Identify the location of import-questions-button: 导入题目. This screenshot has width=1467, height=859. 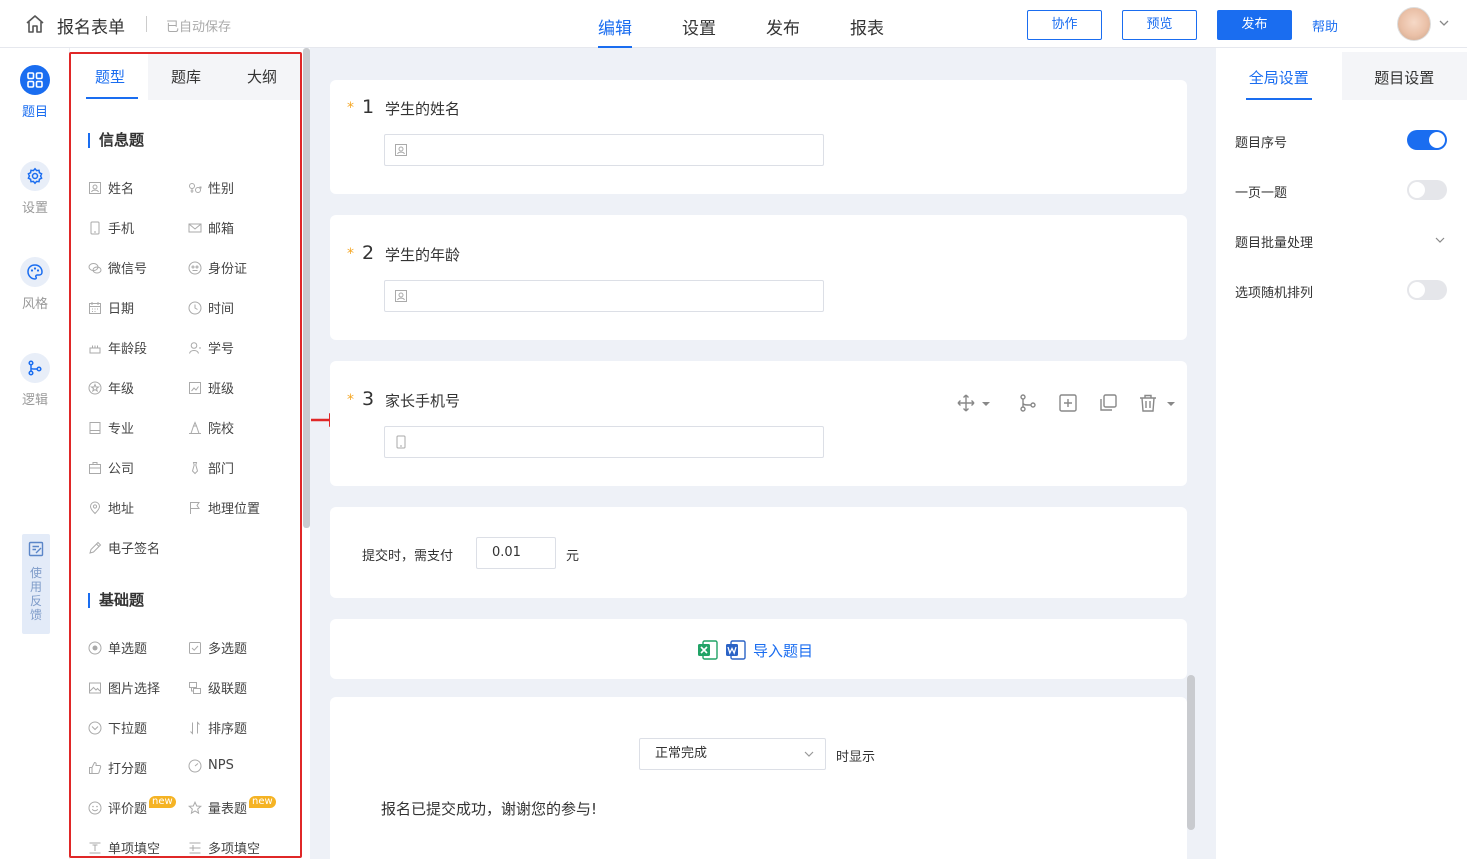
(755, 650).